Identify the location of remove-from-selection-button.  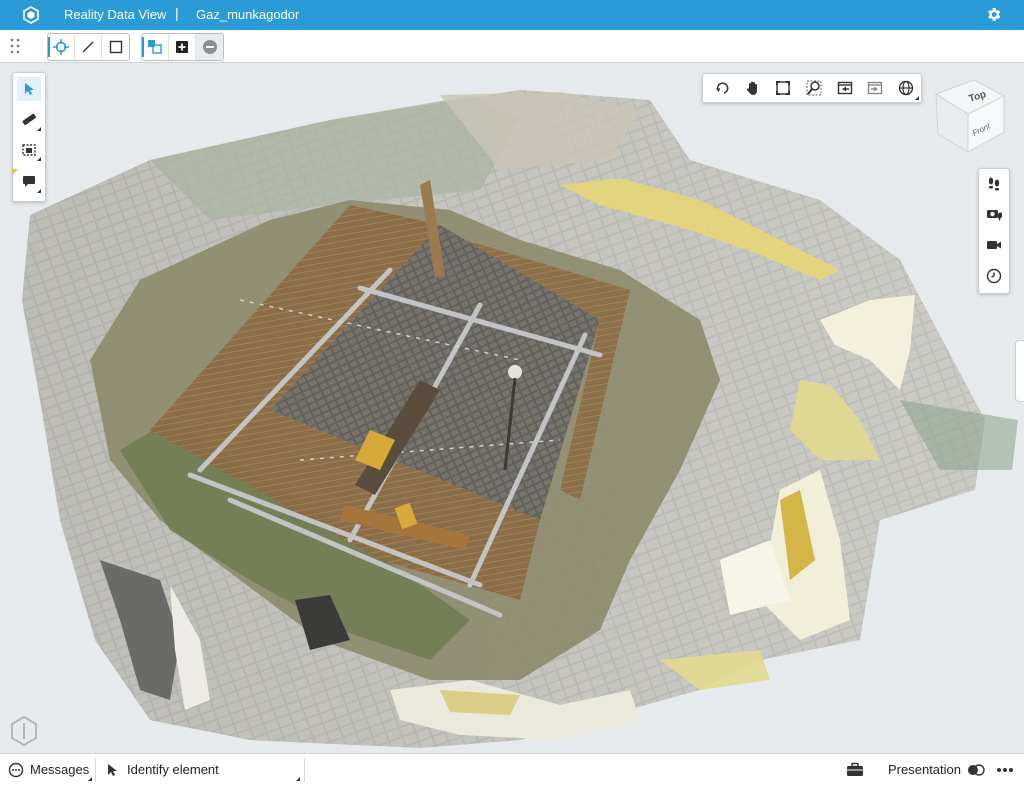
(209, 47).